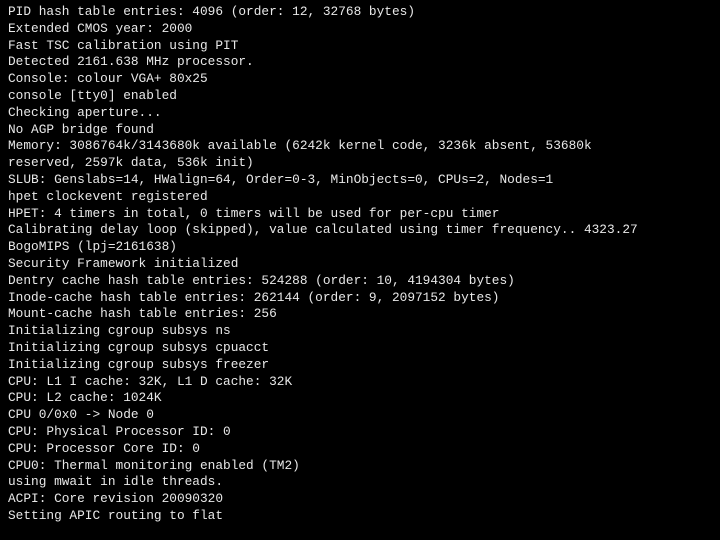 Image resolution: width=720 pixels, height=540 pixels. What do you see at coordinates (81, 415) in the screenshot?
I see `console-line: CPU 0/0x0 -> Node 0` at bounding box center [81, 415].